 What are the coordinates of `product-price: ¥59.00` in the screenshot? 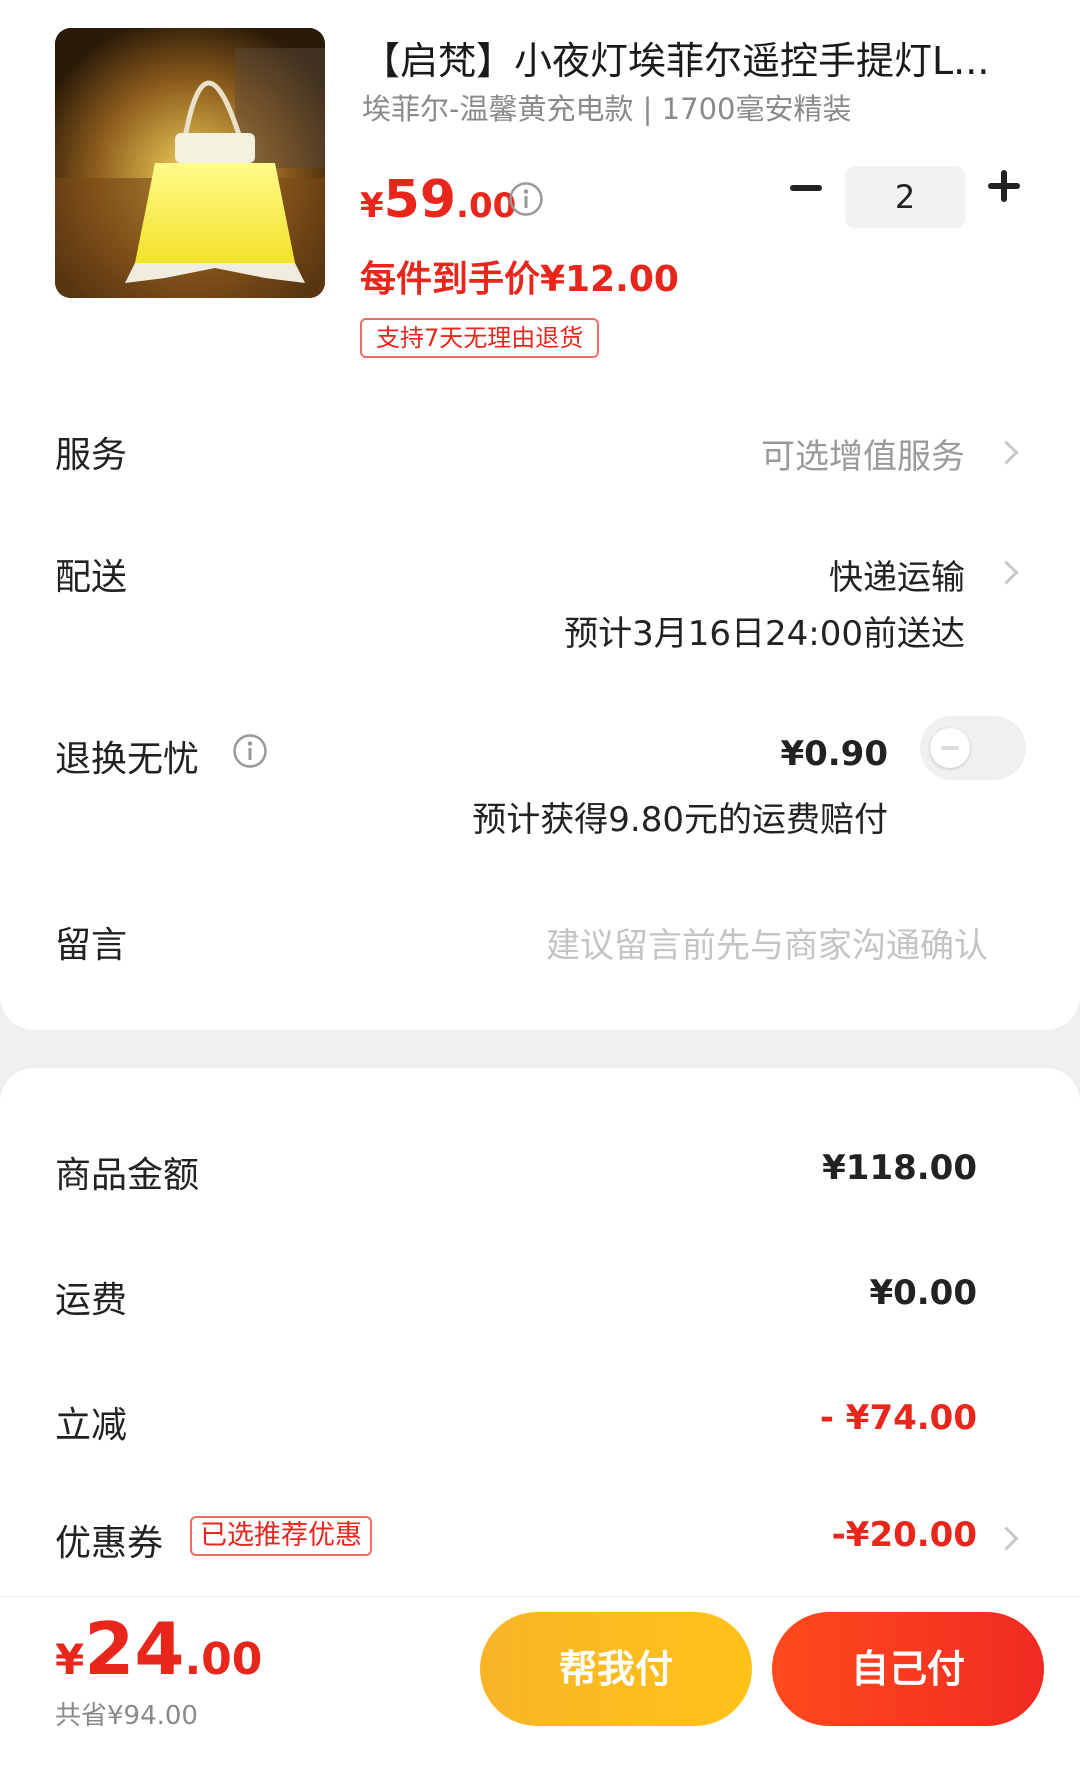 It's located at (438, 200).